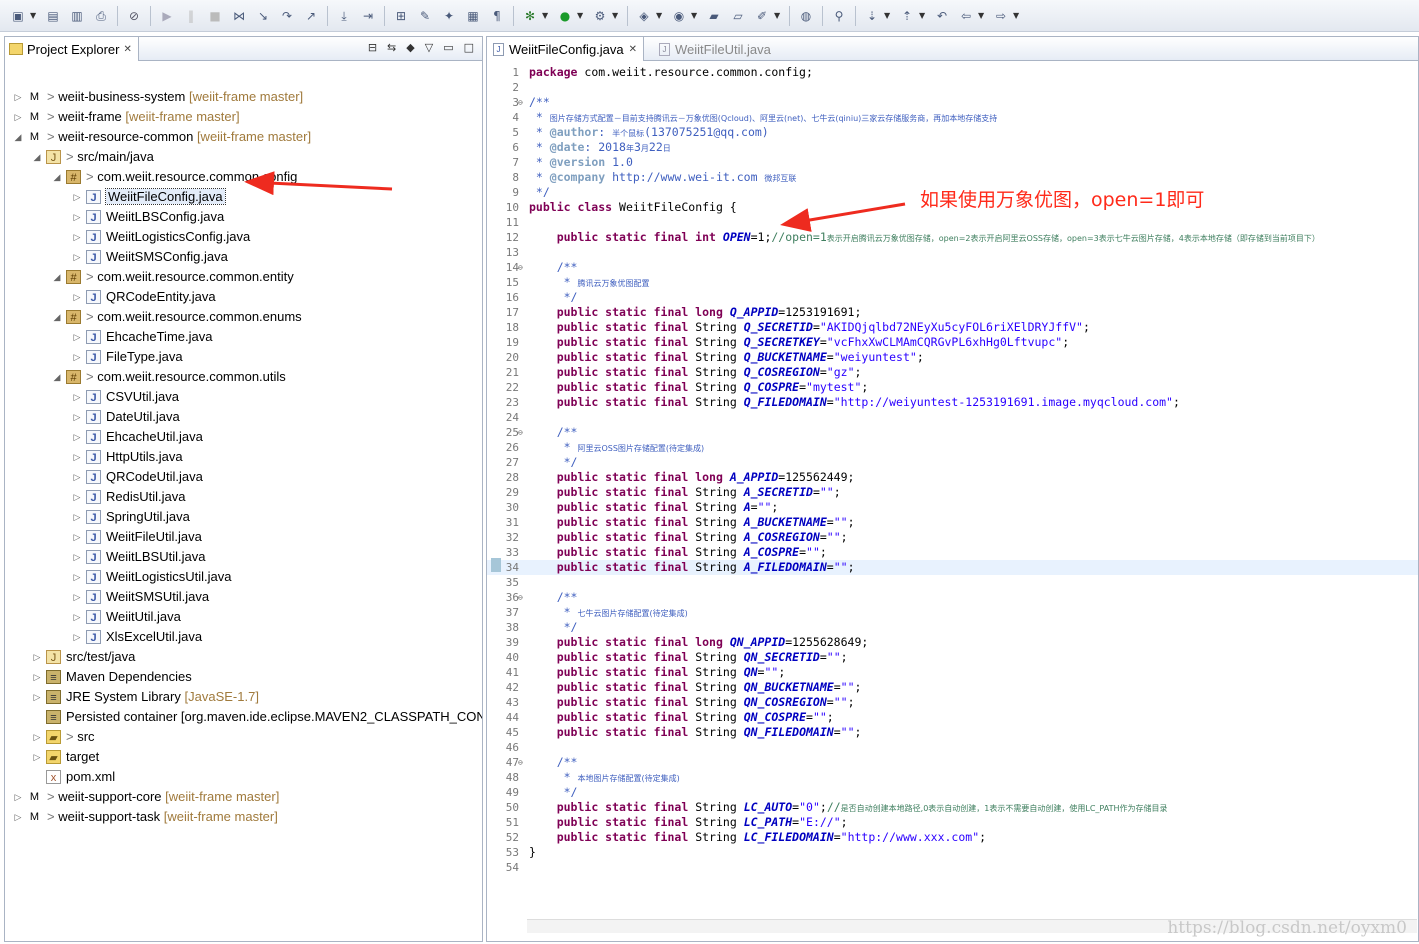  What do you see at coordinates (243, 517) in the screenshot?
I see `tree-item: ▷ J SpringUtil.java` at bounding box center [243, 517].